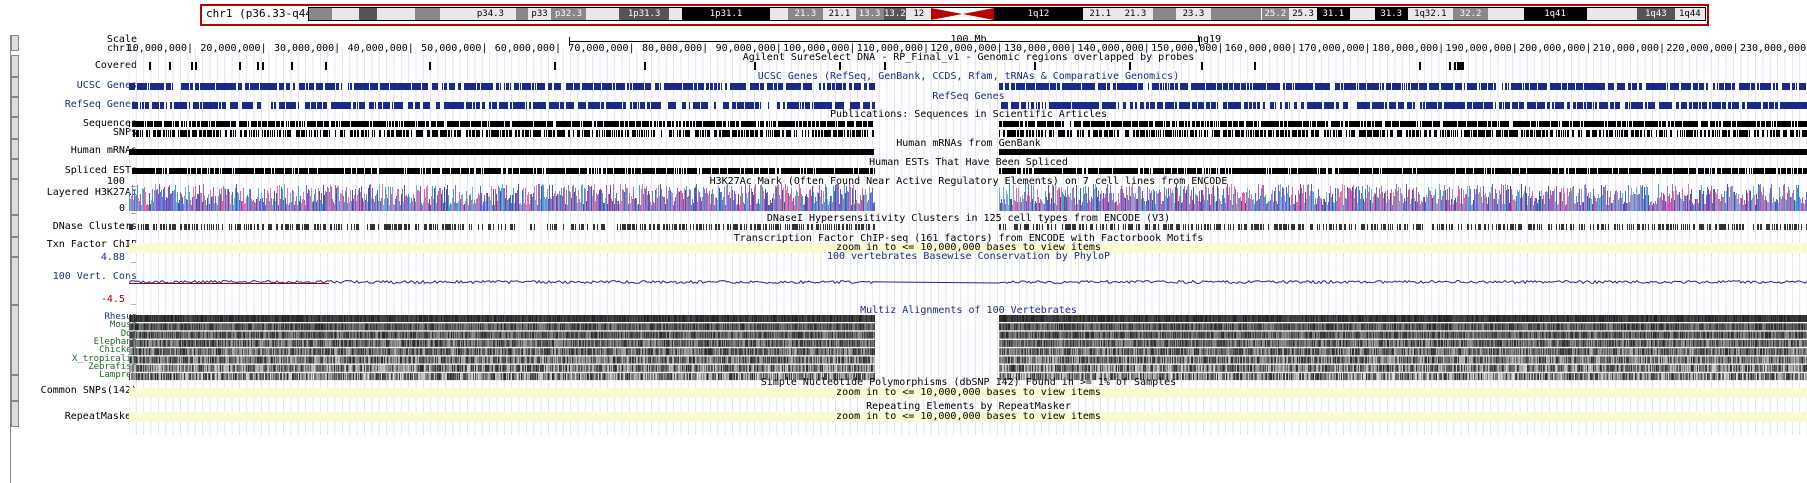  What do you see at coordinates (15, 226) in the screenshot?
I see `dnase-side-button` at bounding box center [15, 226].